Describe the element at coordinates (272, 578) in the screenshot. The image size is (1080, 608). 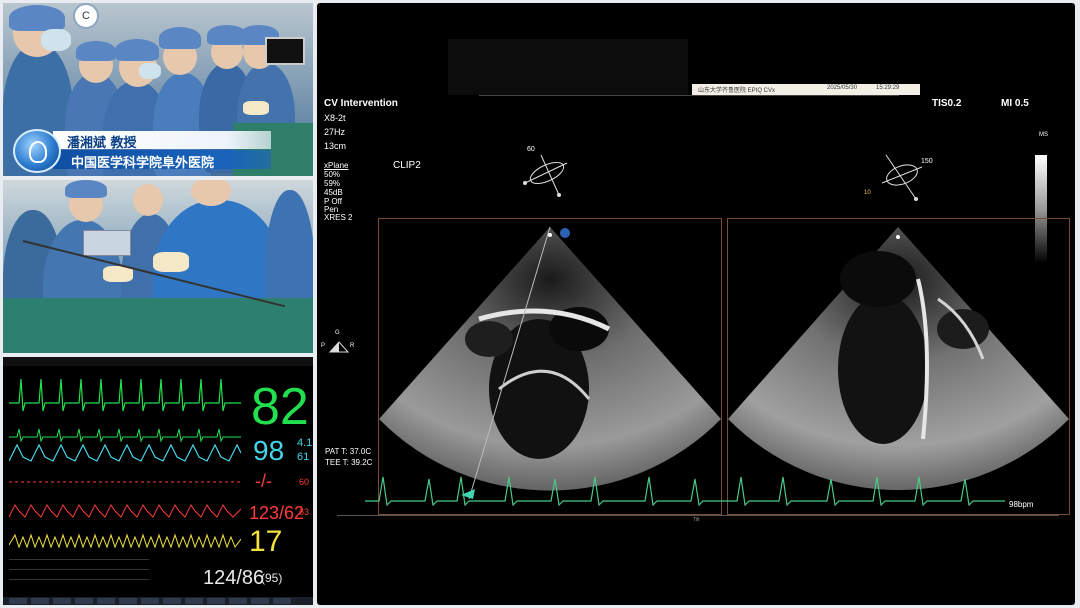
I see `nibp-mean-value: (95)` at that location.